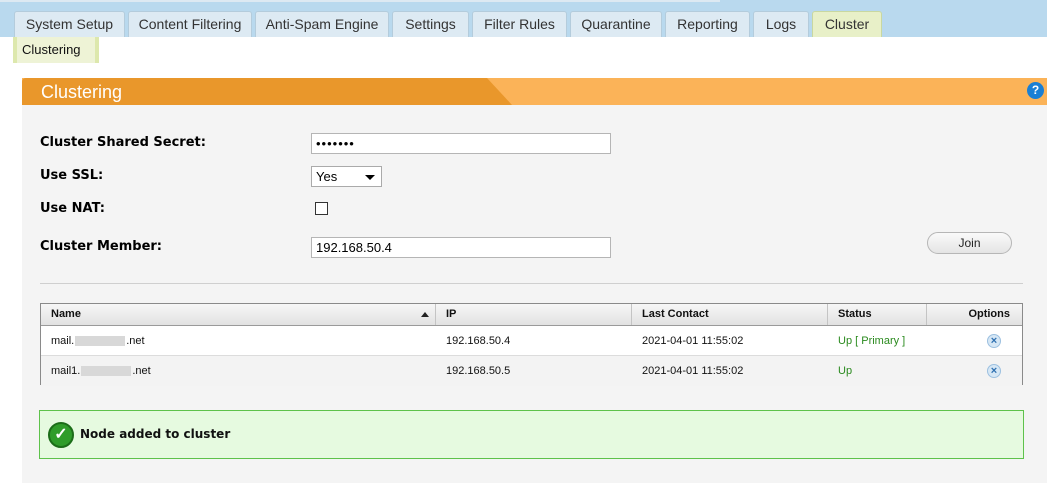 Image resolution: width=1047 pixels, height=483 pixels. I want to click on row-name-prefix: mail1., so click(66, 371).